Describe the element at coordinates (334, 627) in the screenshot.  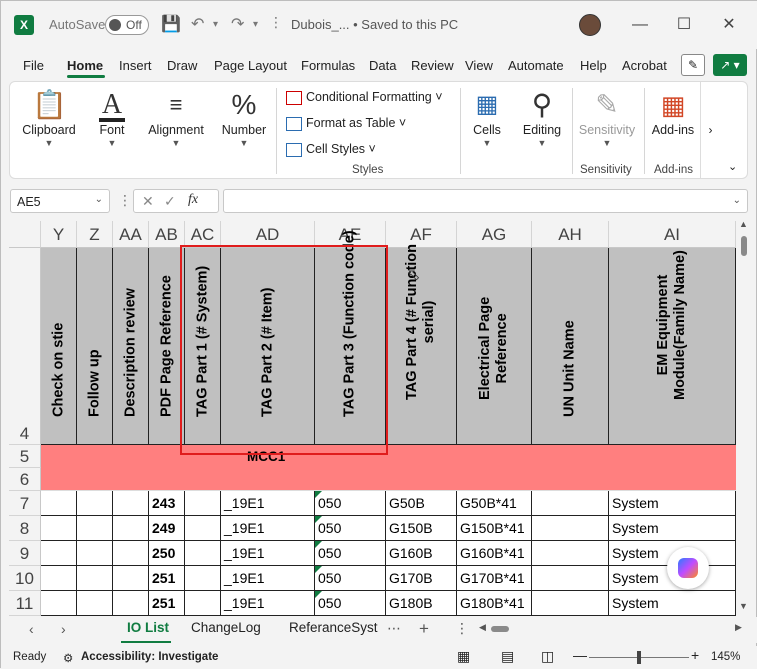
I see `sheet-tab-referance-syst: ReferanceSyst` at that location.